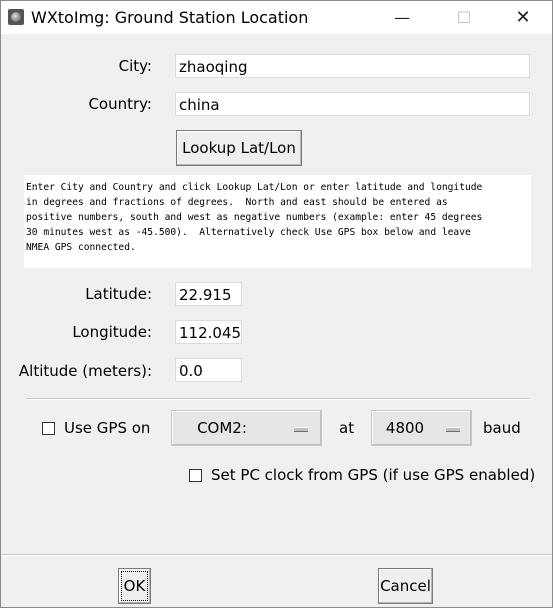 This screenshot has width=553, height=608. What do you see at coordinates (195, 475) in the screenshot?
I see `set-pc-clock-checkbox` at bounding box center [195, 475].